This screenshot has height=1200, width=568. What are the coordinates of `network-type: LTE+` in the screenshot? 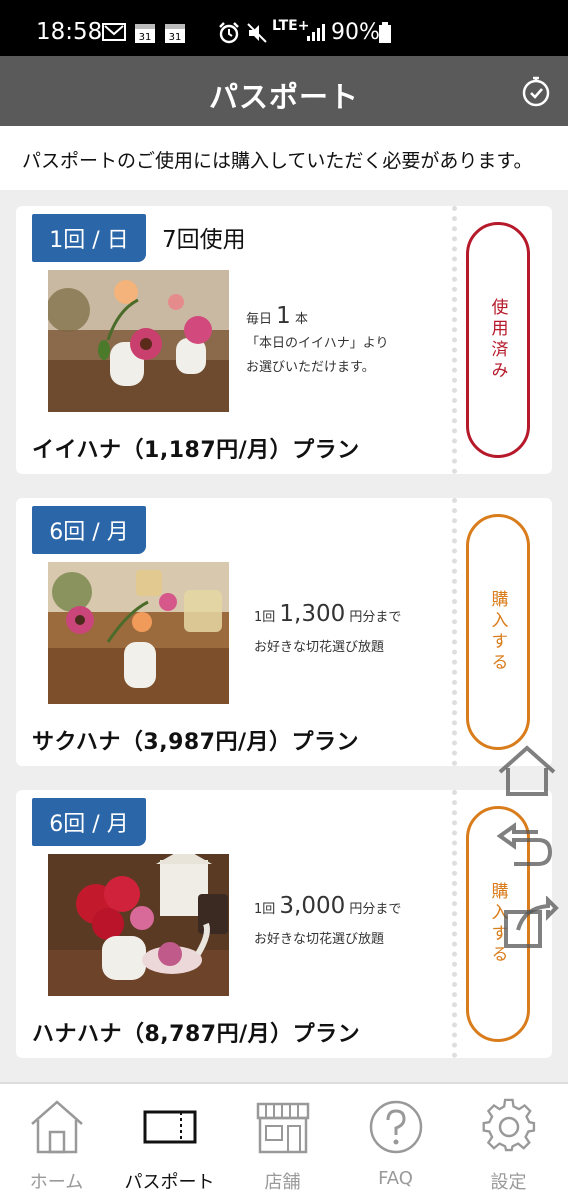 It's located at (291, 26).